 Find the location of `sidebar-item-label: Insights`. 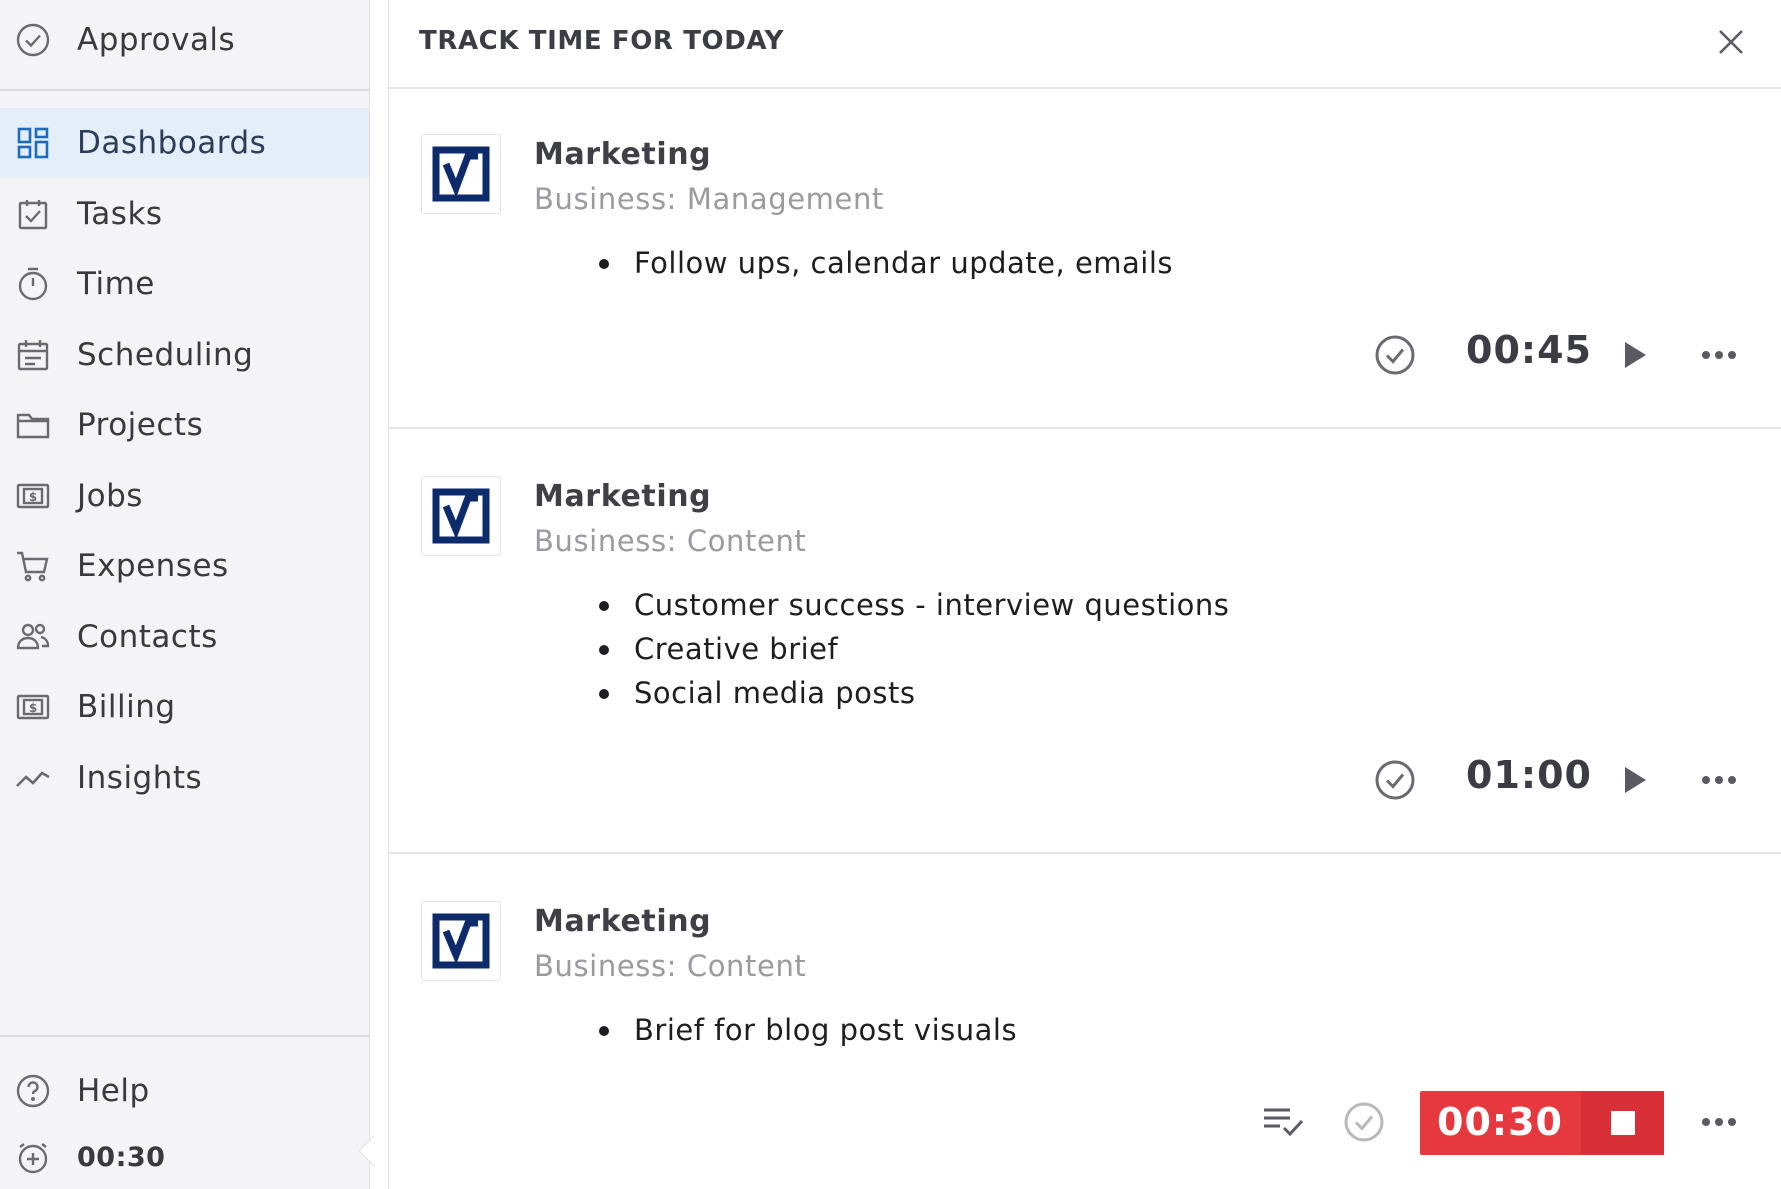

sidebar-item-label: Insights is located at coordinates (140, 778).